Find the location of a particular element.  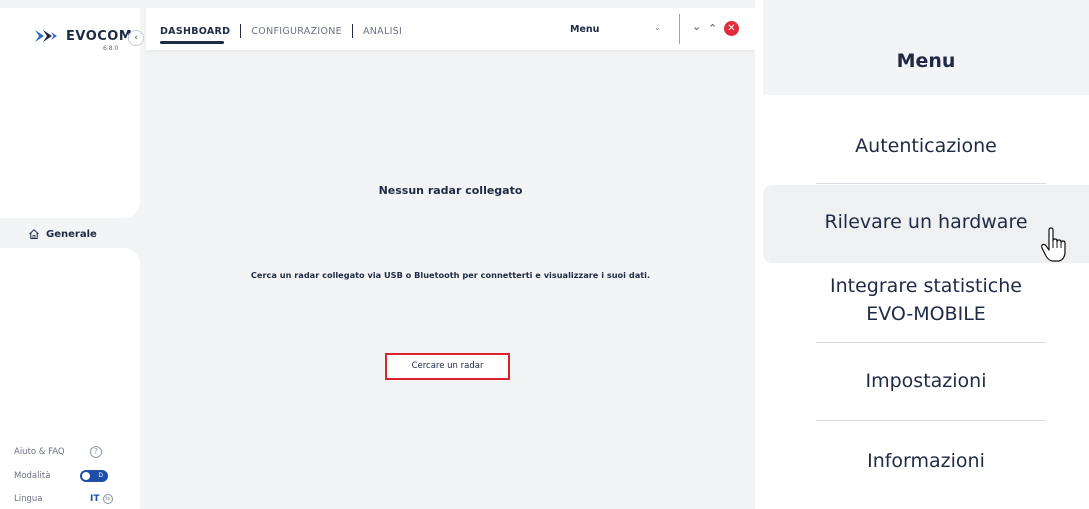

evocom-logo-icon is located at coordinates (46, 36).